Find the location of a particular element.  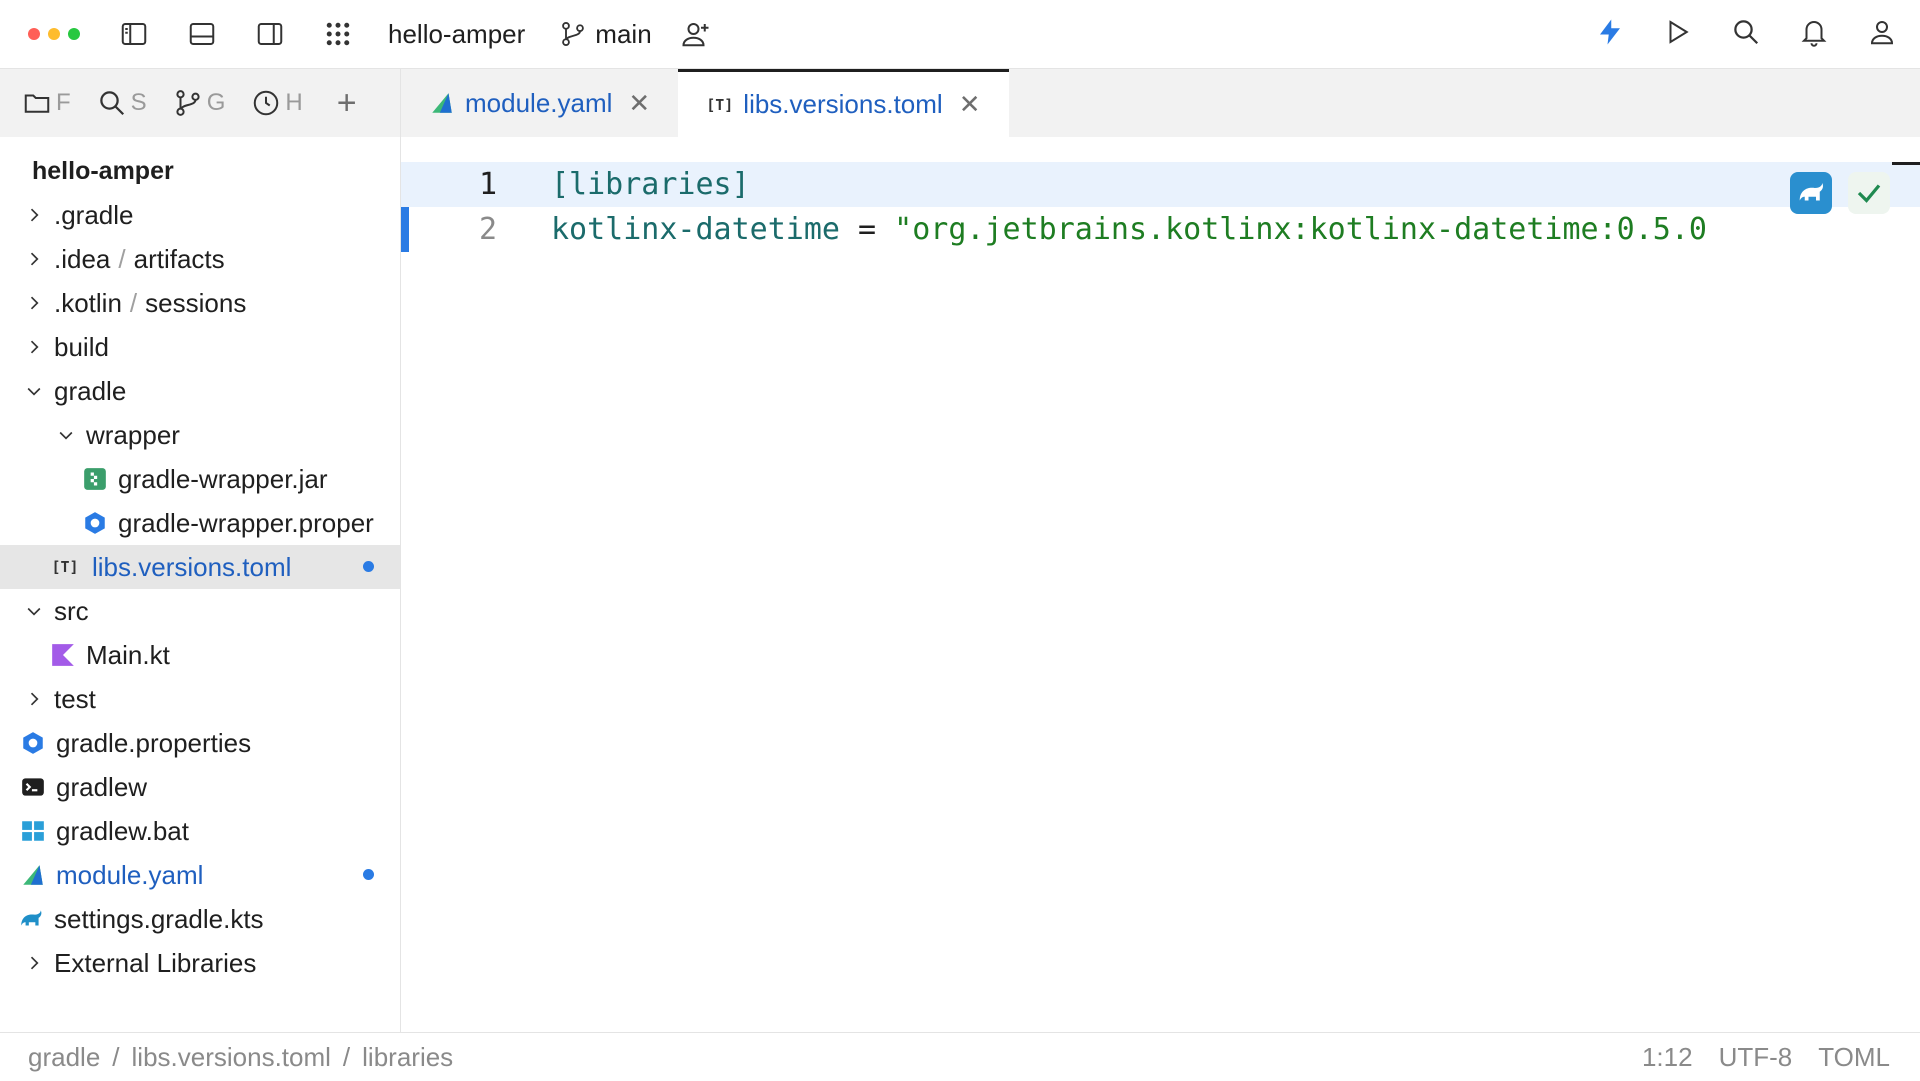

tree-item-src: src is located at coordinates (200, 611).